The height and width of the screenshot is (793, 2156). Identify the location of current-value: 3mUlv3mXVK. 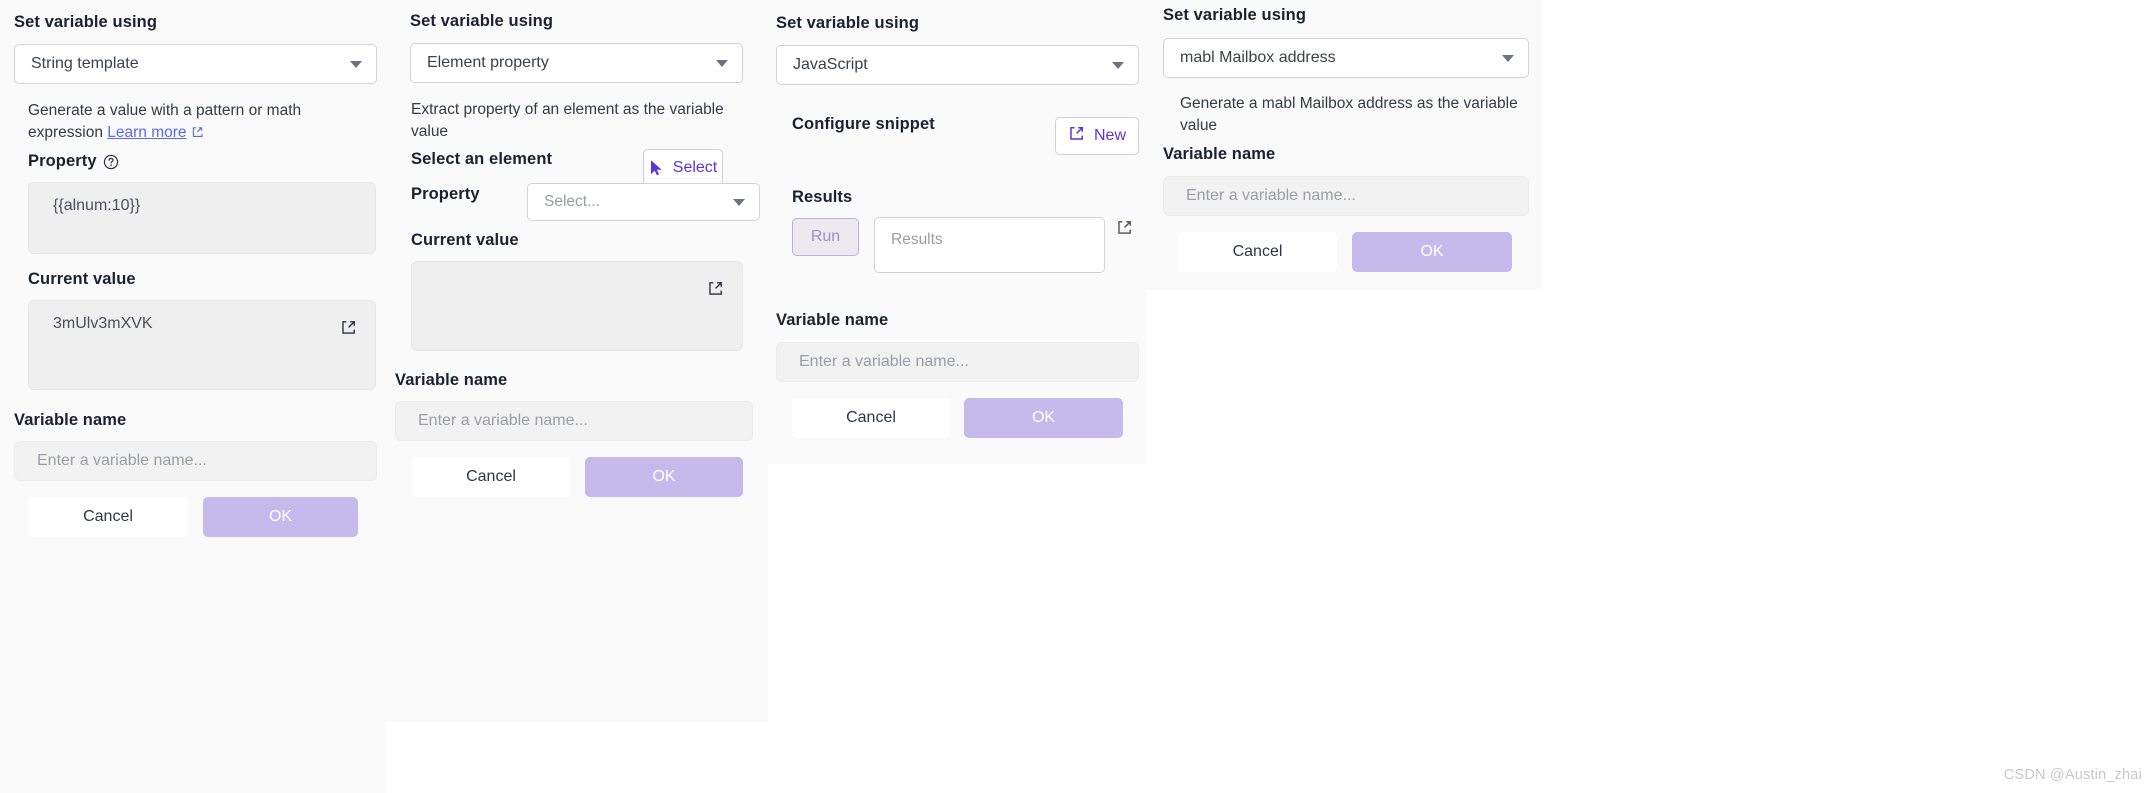
(103, 323).